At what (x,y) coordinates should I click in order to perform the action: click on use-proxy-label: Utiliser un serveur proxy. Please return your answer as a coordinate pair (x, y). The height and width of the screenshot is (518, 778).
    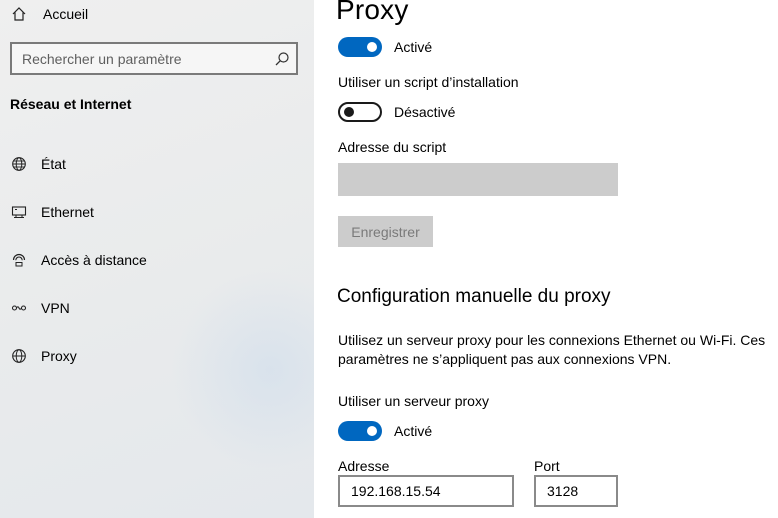
    Looking at the image, I should click on (413, 401).